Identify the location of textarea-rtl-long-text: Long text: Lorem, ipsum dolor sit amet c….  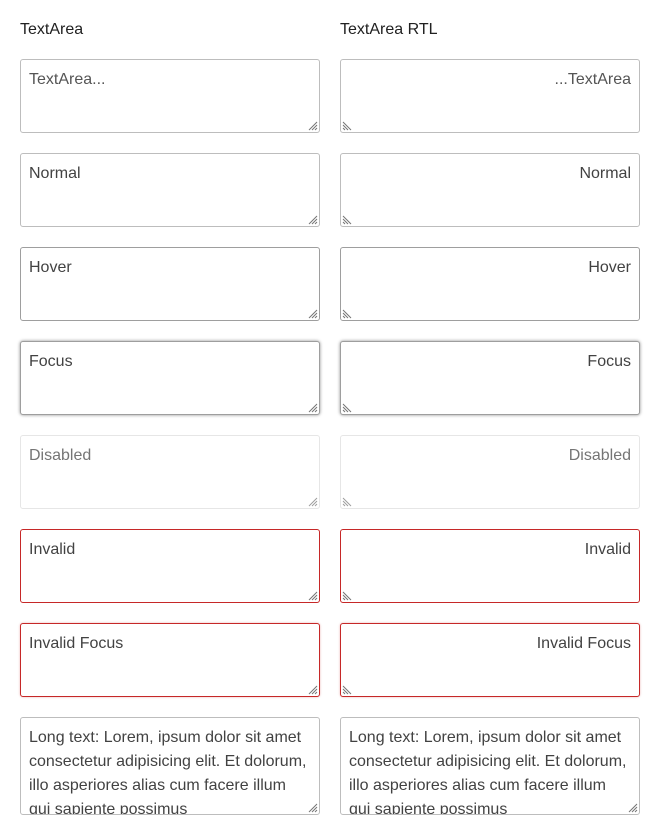
(490, 766).